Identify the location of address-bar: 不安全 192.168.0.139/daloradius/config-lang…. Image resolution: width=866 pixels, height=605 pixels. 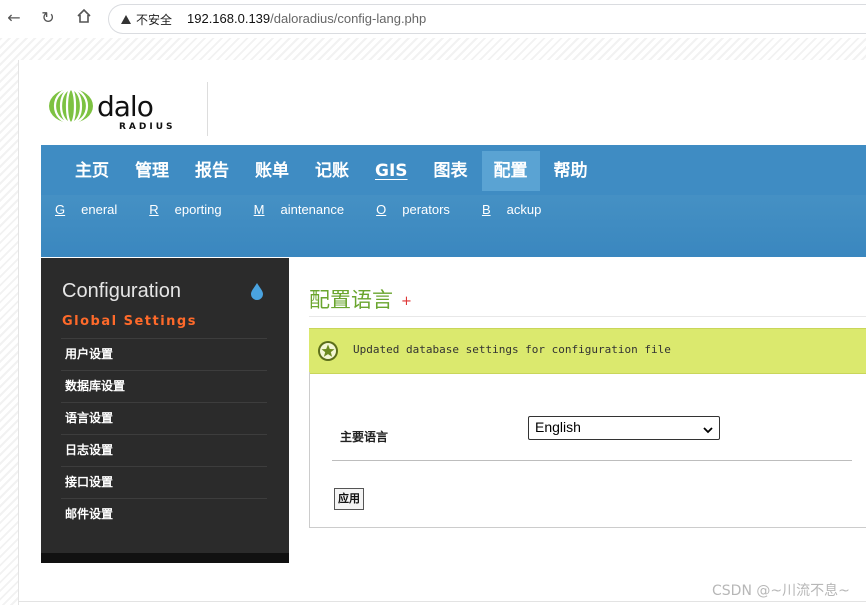
(487, 19).